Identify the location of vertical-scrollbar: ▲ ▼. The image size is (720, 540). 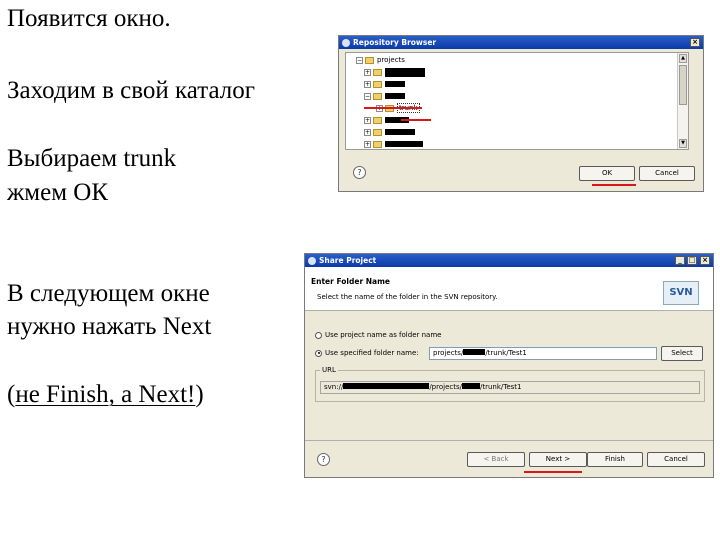
(682, 101).